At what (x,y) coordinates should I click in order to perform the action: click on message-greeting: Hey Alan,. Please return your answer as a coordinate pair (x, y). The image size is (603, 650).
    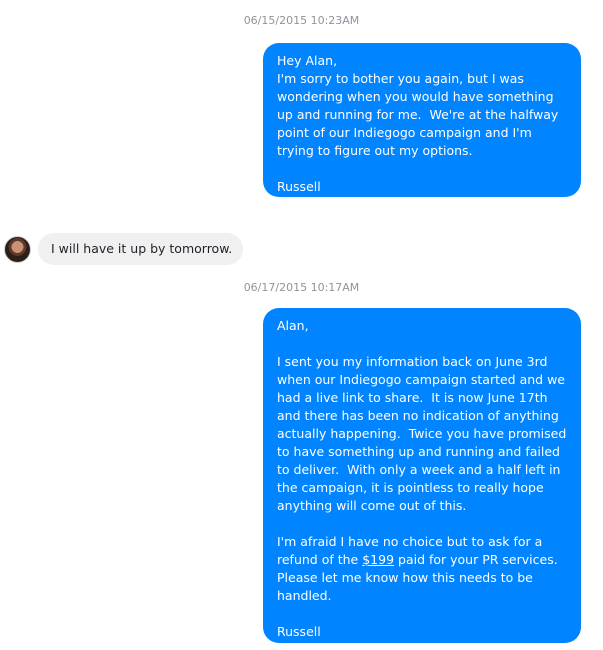
    Looking at the image, I should click on (307, 60).